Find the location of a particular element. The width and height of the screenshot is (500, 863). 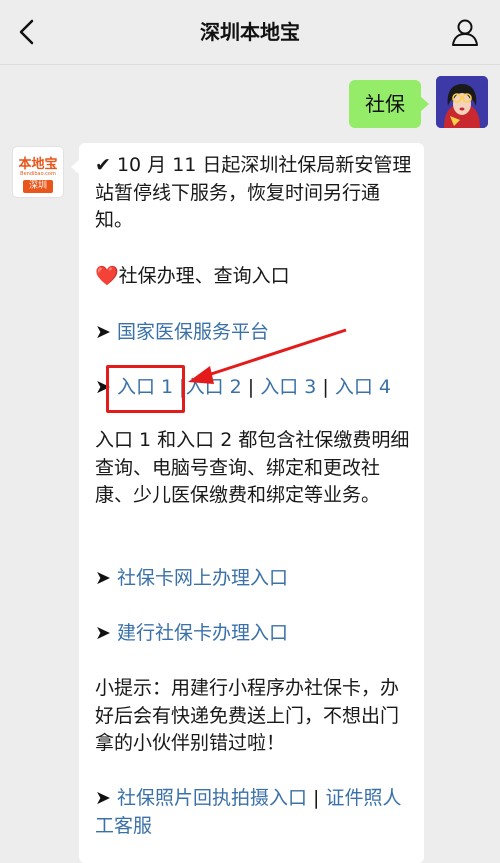

link-national-platform: 国家医保服务平台 is located at coordinates (193, 332).